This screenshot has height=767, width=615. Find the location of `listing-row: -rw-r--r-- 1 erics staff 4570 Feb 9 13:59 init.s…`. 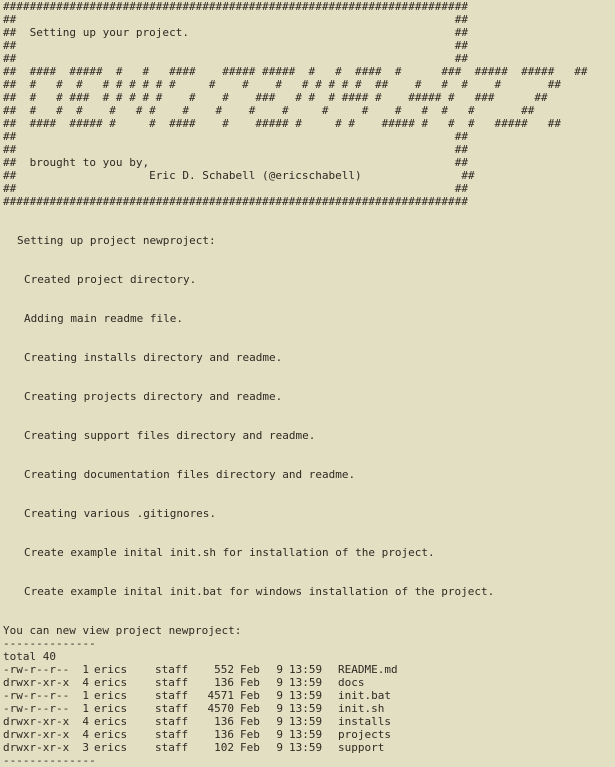

listing-row: -rw-r--r-- 1 erics staff 4570 Feb 9 13:59 init.s… is located at coordinates (230, 708).